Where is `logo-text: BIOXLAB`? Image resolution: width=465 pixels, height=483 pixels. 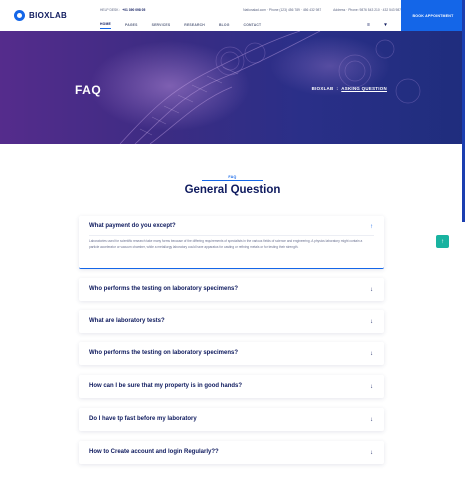 logo-text: BIOXLAB is located at coordinates (48, 15).